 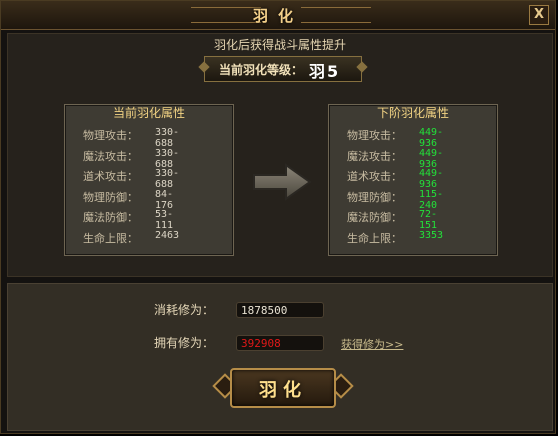 What do you see at coordinates (412, 113) in the screenshot?
I see `next-stats-title: 下阶羽化属性` at bounding box center [412, 113].